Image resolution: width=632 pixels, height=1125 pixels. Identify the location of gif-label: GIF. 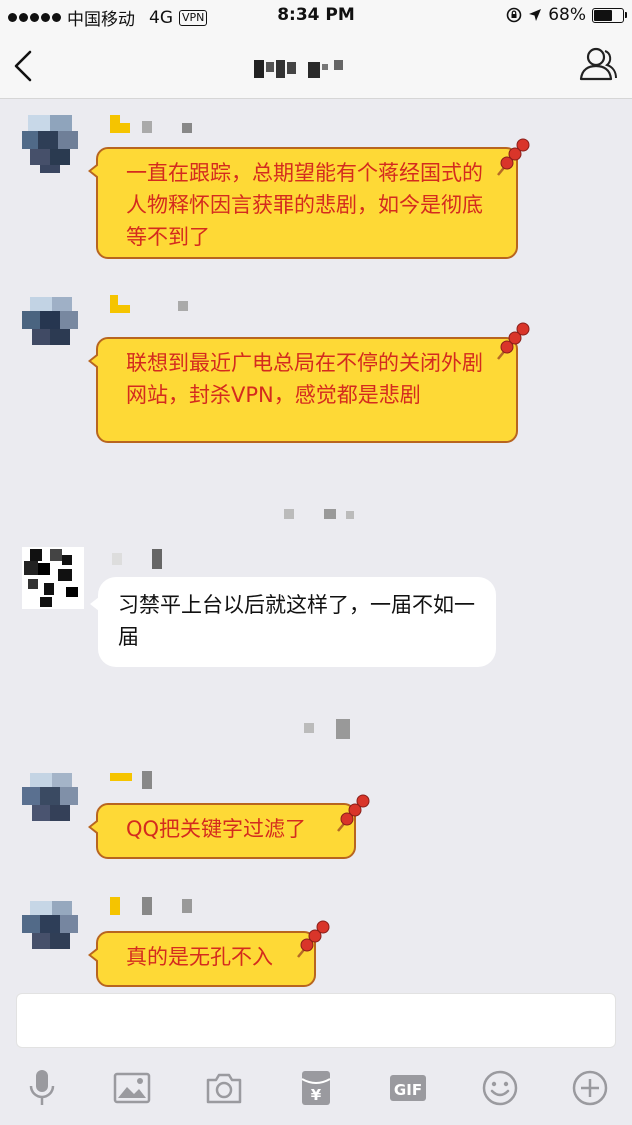
(408, 1090).